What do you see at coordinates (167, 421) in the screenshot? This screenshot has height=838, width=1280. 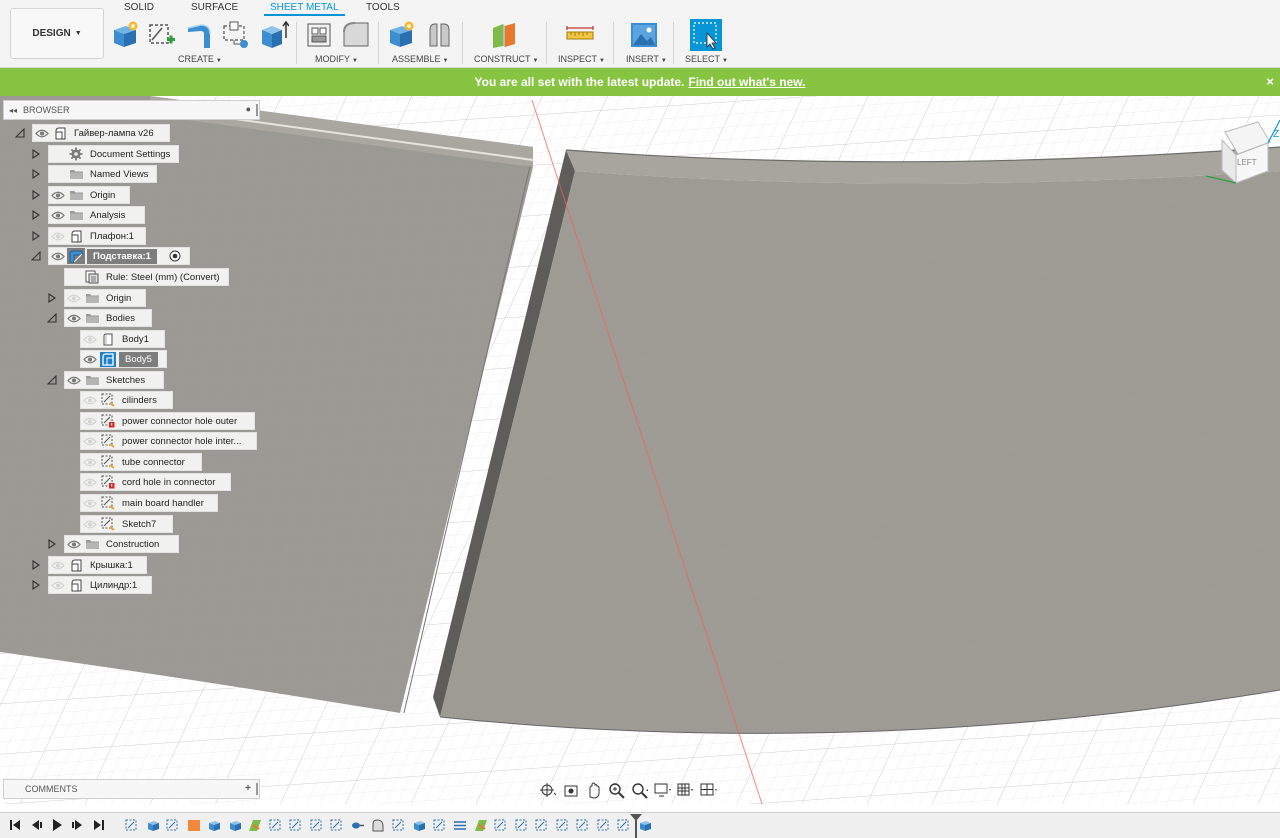 I see `browser-node: power connector hole outer` at bounding box center [167, 421].